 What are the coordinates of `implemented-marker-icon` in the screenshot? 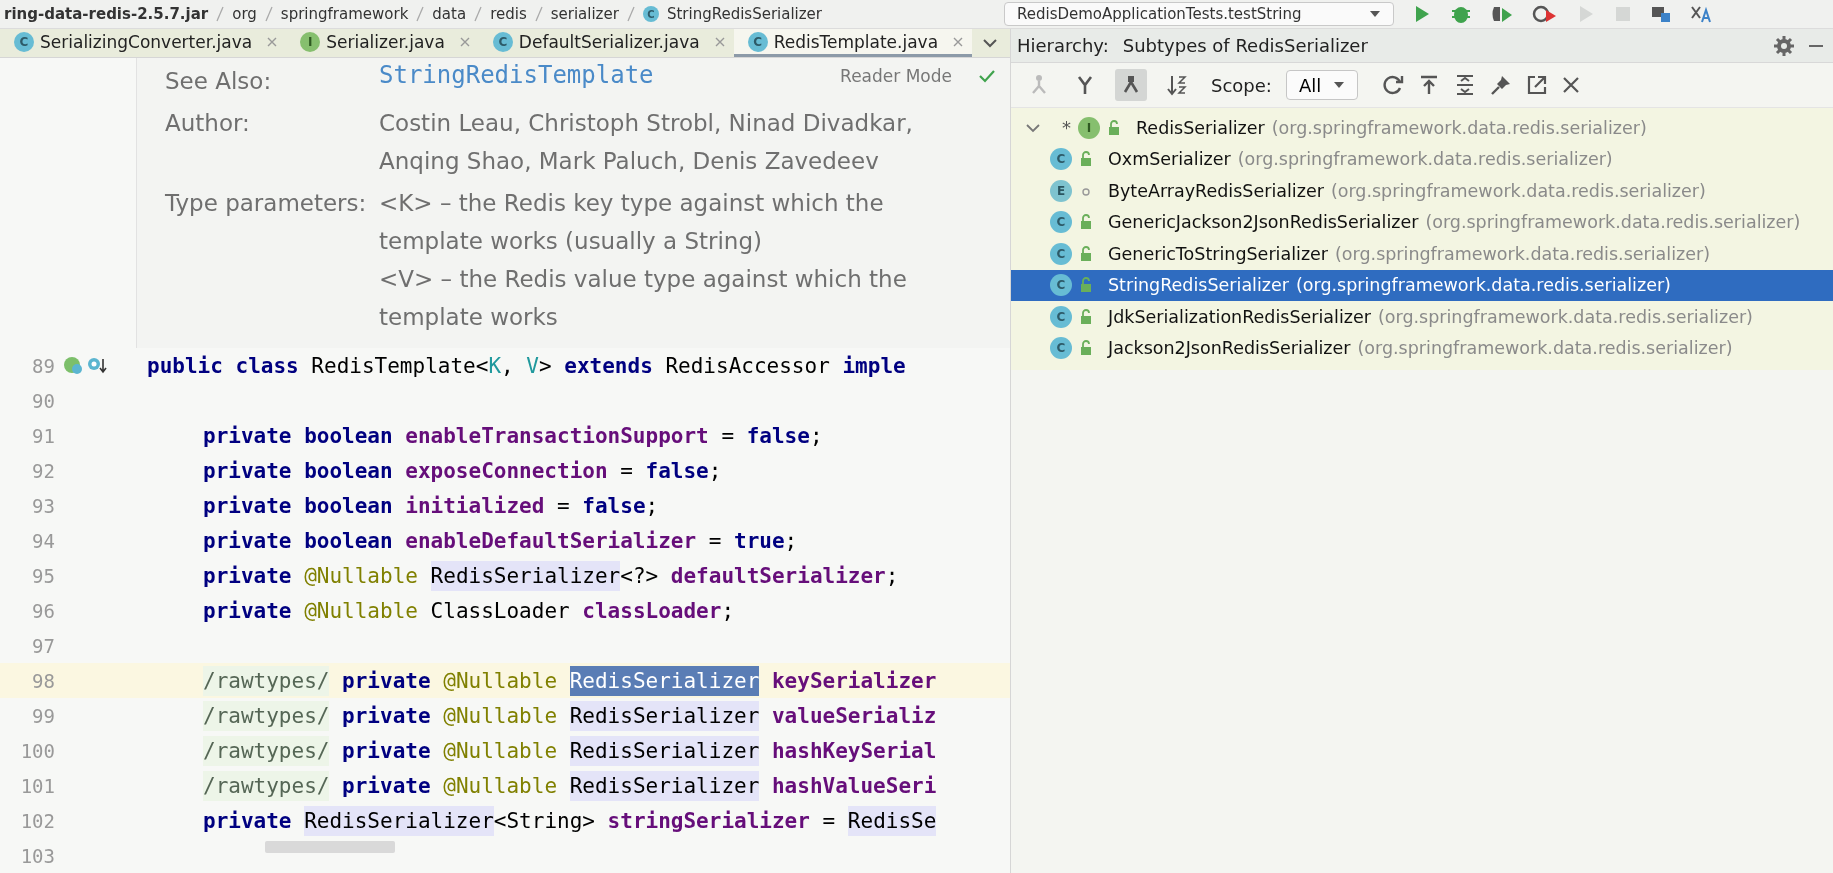 It's located at (97, 365).